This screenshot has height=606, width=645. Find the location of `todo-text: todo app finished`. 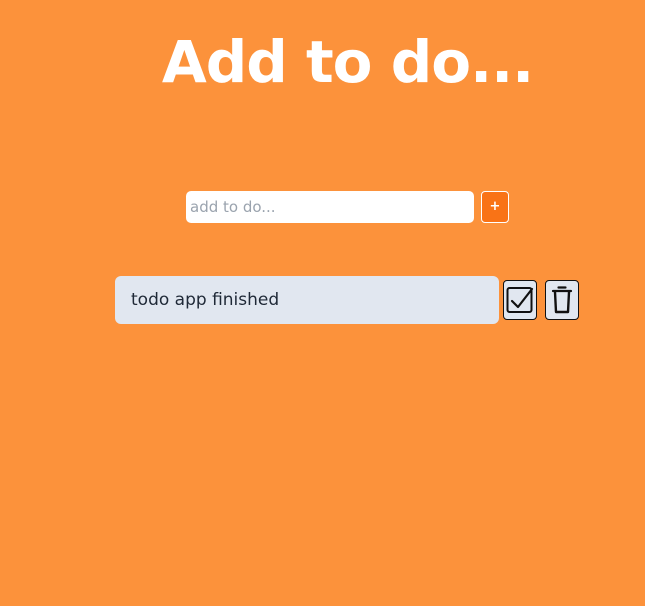

todo-text: todo app finished is located at coordinates (307, 300).